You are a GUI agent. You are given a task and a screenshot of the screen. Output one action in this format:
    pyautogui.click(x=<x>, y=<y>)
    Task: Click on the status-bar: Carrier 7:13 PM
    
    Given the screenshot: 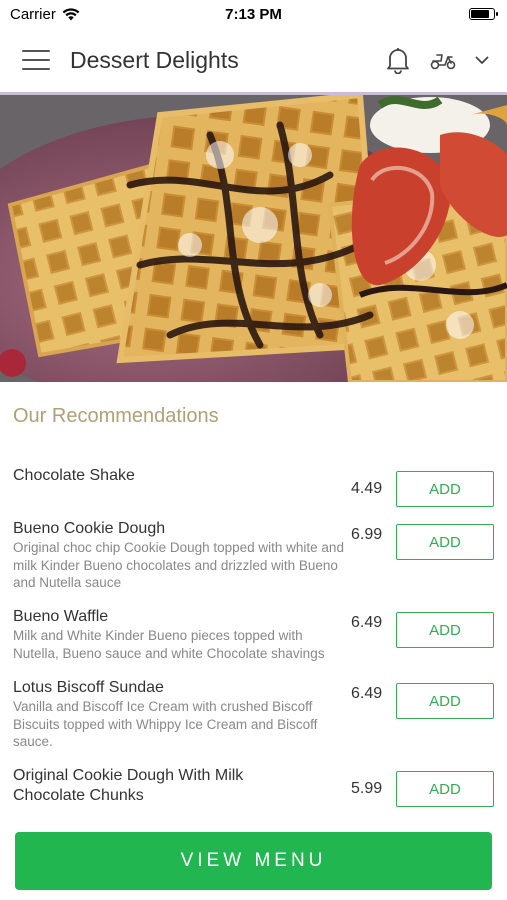 What is the action you would take?
    pyautogui.click(x=253, y=14)
    